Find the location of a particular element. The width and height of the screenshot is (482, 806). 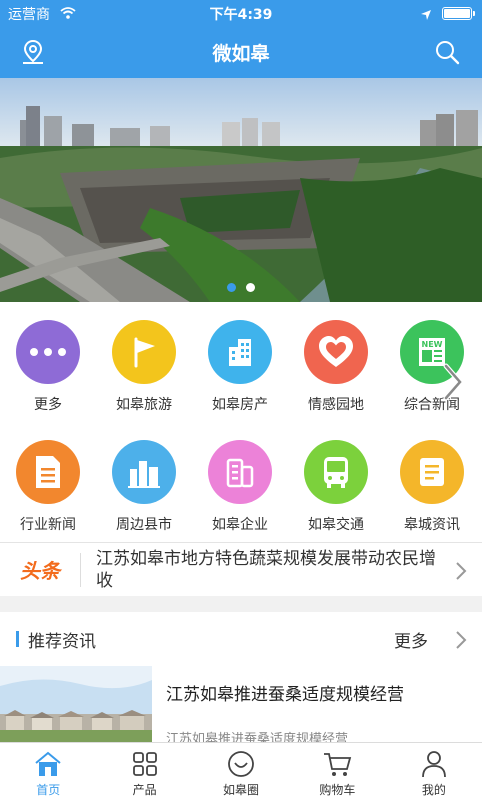

clock: 下午4:39 is located at coordinates (241, 15).